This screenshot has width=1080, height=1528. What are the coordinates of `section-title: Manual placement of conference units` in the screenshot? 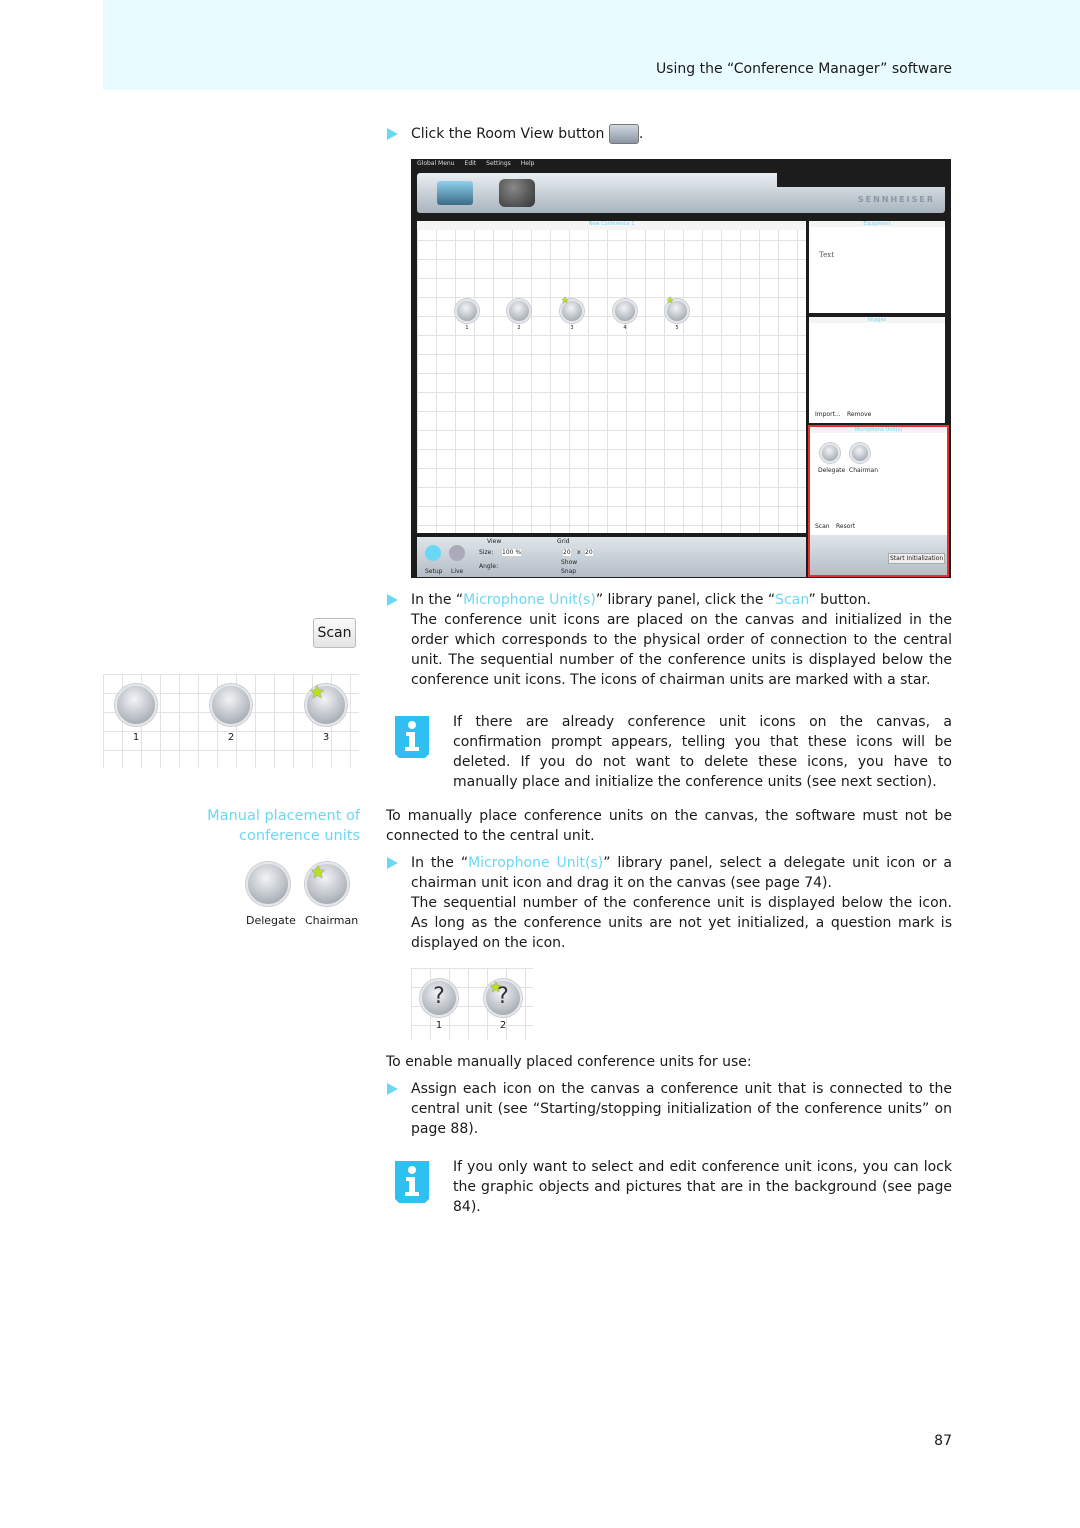 It's located at (283, 826).